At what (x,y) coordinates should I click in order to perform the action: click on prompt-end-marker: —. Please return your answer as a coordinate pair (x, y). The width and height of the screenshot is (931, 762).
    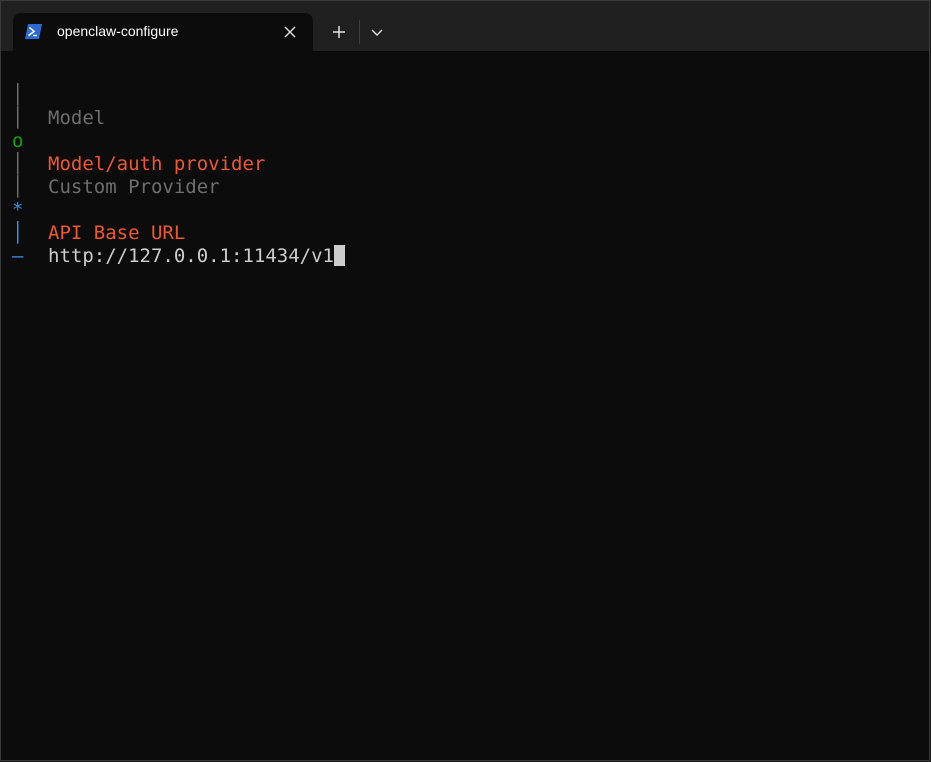
    Looking at the image, I should click on (18, 256).